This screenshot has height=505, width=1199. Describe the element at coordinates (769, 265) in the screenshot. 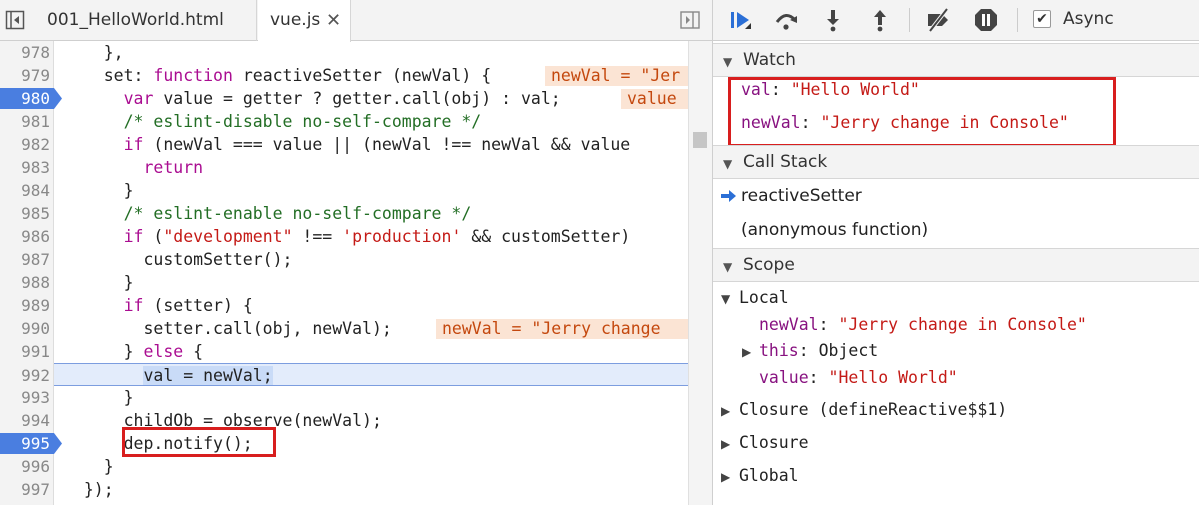

I see `scope-title: Scope` at that location.